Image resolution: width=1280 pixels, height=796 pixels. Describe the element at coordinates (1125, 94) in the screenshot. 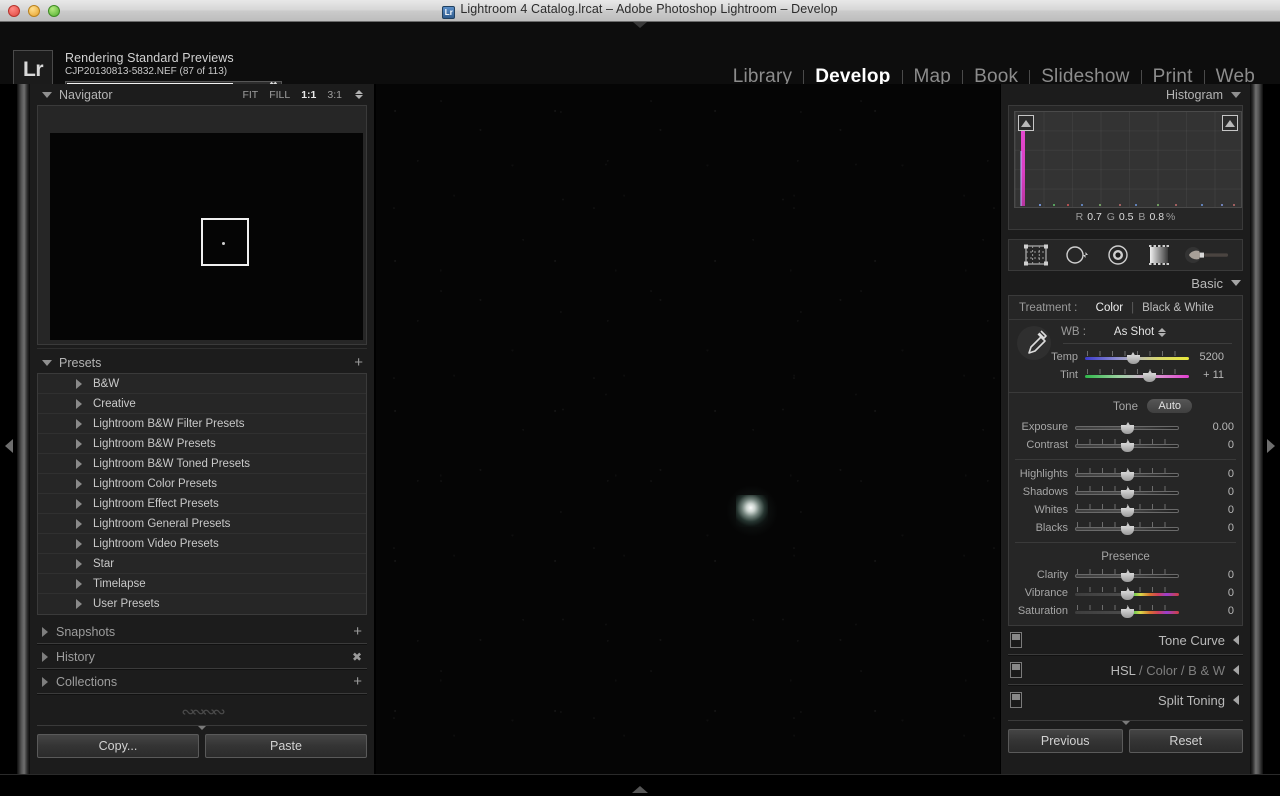

I see `histogram-panel-header: Histogram` at that location.